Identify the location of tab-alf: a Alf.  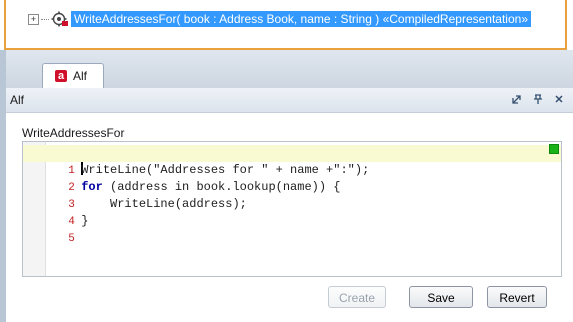
(73, 75).